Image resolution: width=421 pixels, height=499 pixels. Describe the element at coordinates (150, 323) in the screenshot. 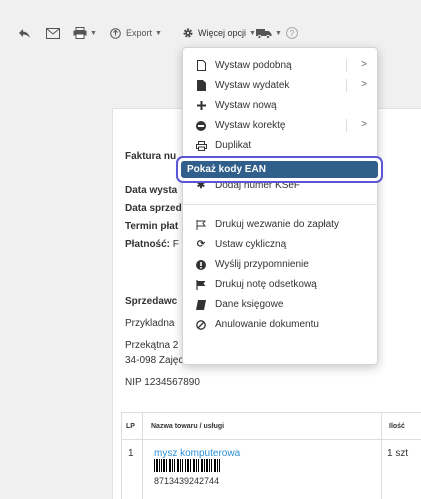

I see `seller-name: Przykladna` at that location.